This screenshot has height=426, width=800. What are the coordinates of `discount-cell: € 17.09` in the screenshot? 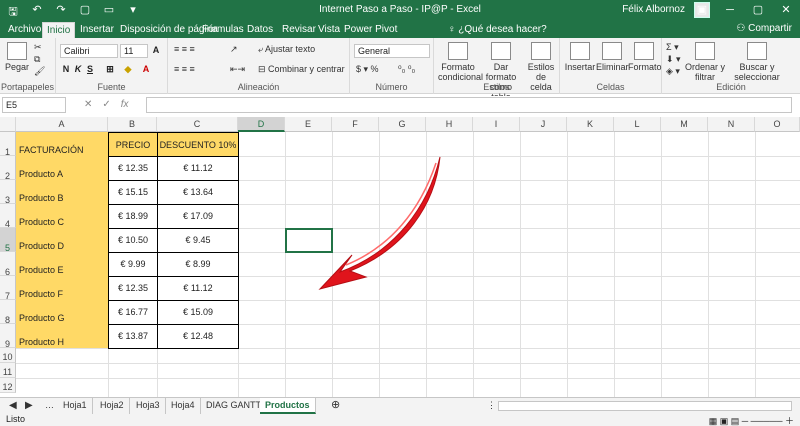 It's located at (198, 216).